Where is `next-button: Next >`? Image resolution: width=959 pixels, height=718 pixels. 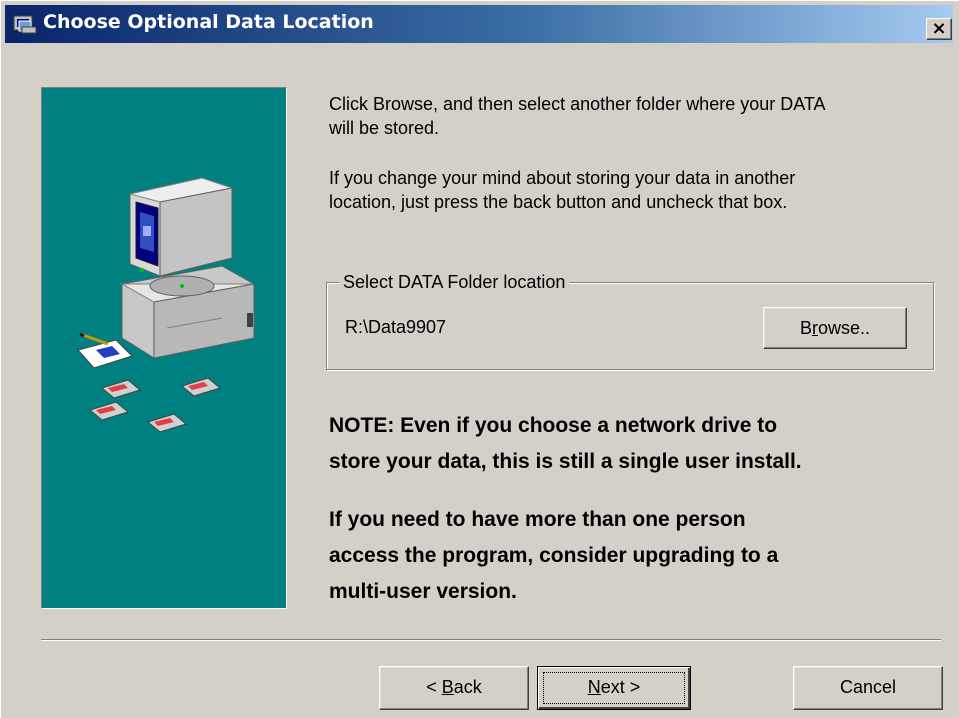
next-button: Next > is located at coordinates (614, 688).